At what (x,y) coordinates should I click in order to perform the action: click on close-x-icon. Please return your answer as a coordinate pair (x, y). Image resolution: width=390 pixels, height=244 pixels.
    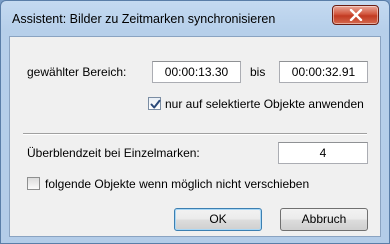
    Looking at the image, I should click on (356, 15).